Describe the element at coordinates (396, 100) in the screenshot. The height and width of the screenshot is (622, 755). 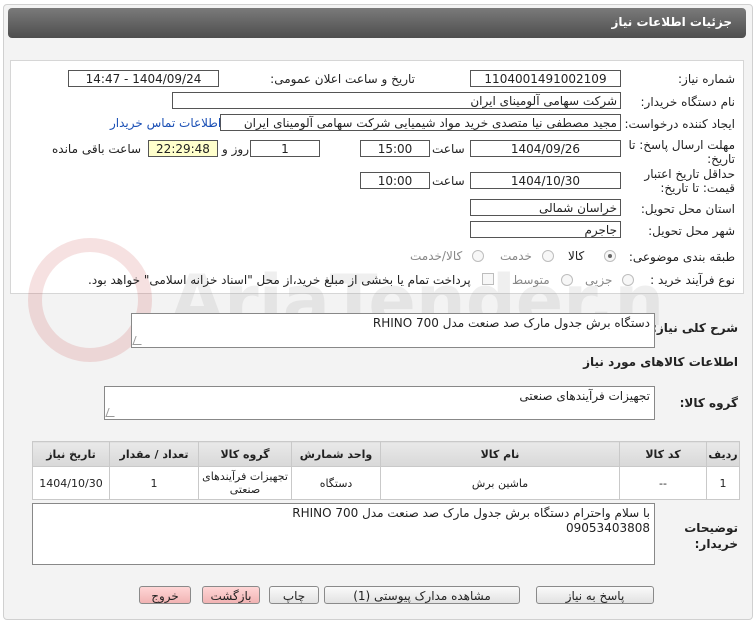
I see `buyer-org-field: شرکت سهامی آلومینای ایران` at that location.